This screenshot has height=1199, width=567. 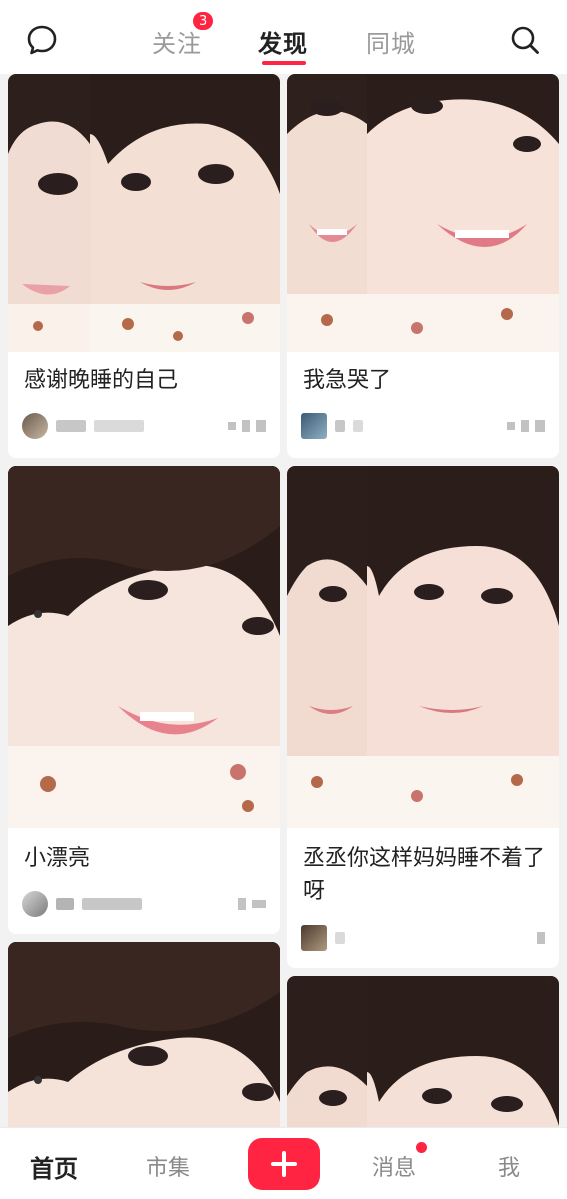 I want to click on note-title: 小漂亮, so click(x=57, y=858).